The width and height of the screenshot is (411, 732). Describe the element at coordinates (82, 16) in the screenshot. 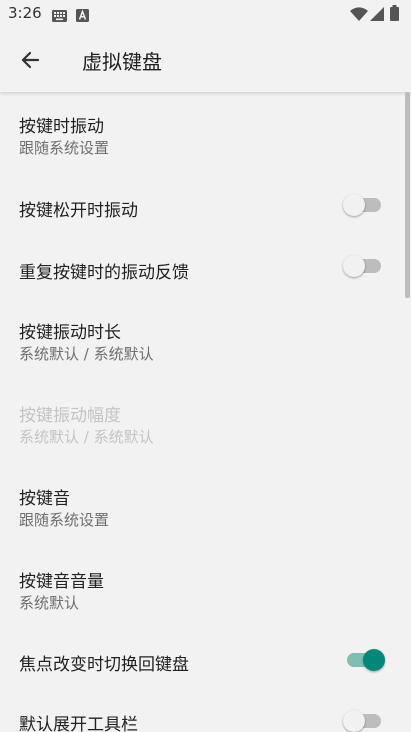

I see `text-a-icon` at that location.